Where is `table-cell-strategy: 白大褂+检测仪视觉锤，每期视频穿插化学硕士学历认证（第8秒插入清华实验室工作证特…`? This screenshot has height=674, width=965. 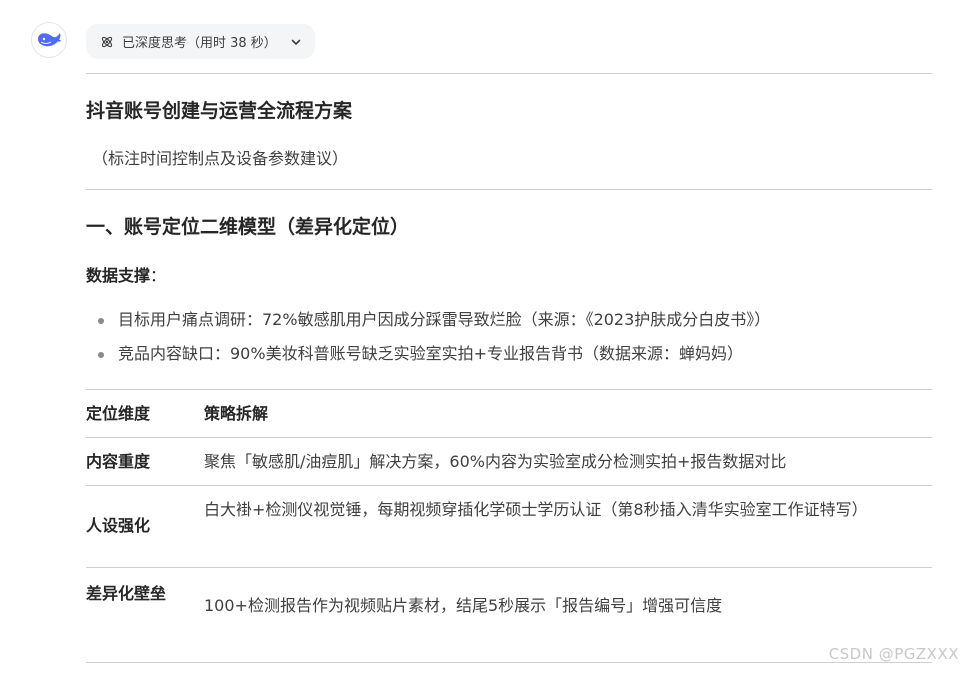
table-cell-strategy: 白大褂+检测仪视觉锤，每期视频穿插化学硕士学历认证（第8秒插入清华实验室工作证特… is located at coordinates (536, 509).